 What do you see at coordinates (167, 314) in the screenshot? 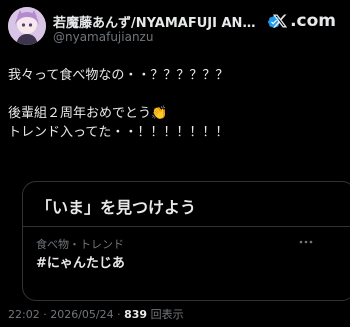
I see `views-label: 回表示` at bounding box center [167, 314].